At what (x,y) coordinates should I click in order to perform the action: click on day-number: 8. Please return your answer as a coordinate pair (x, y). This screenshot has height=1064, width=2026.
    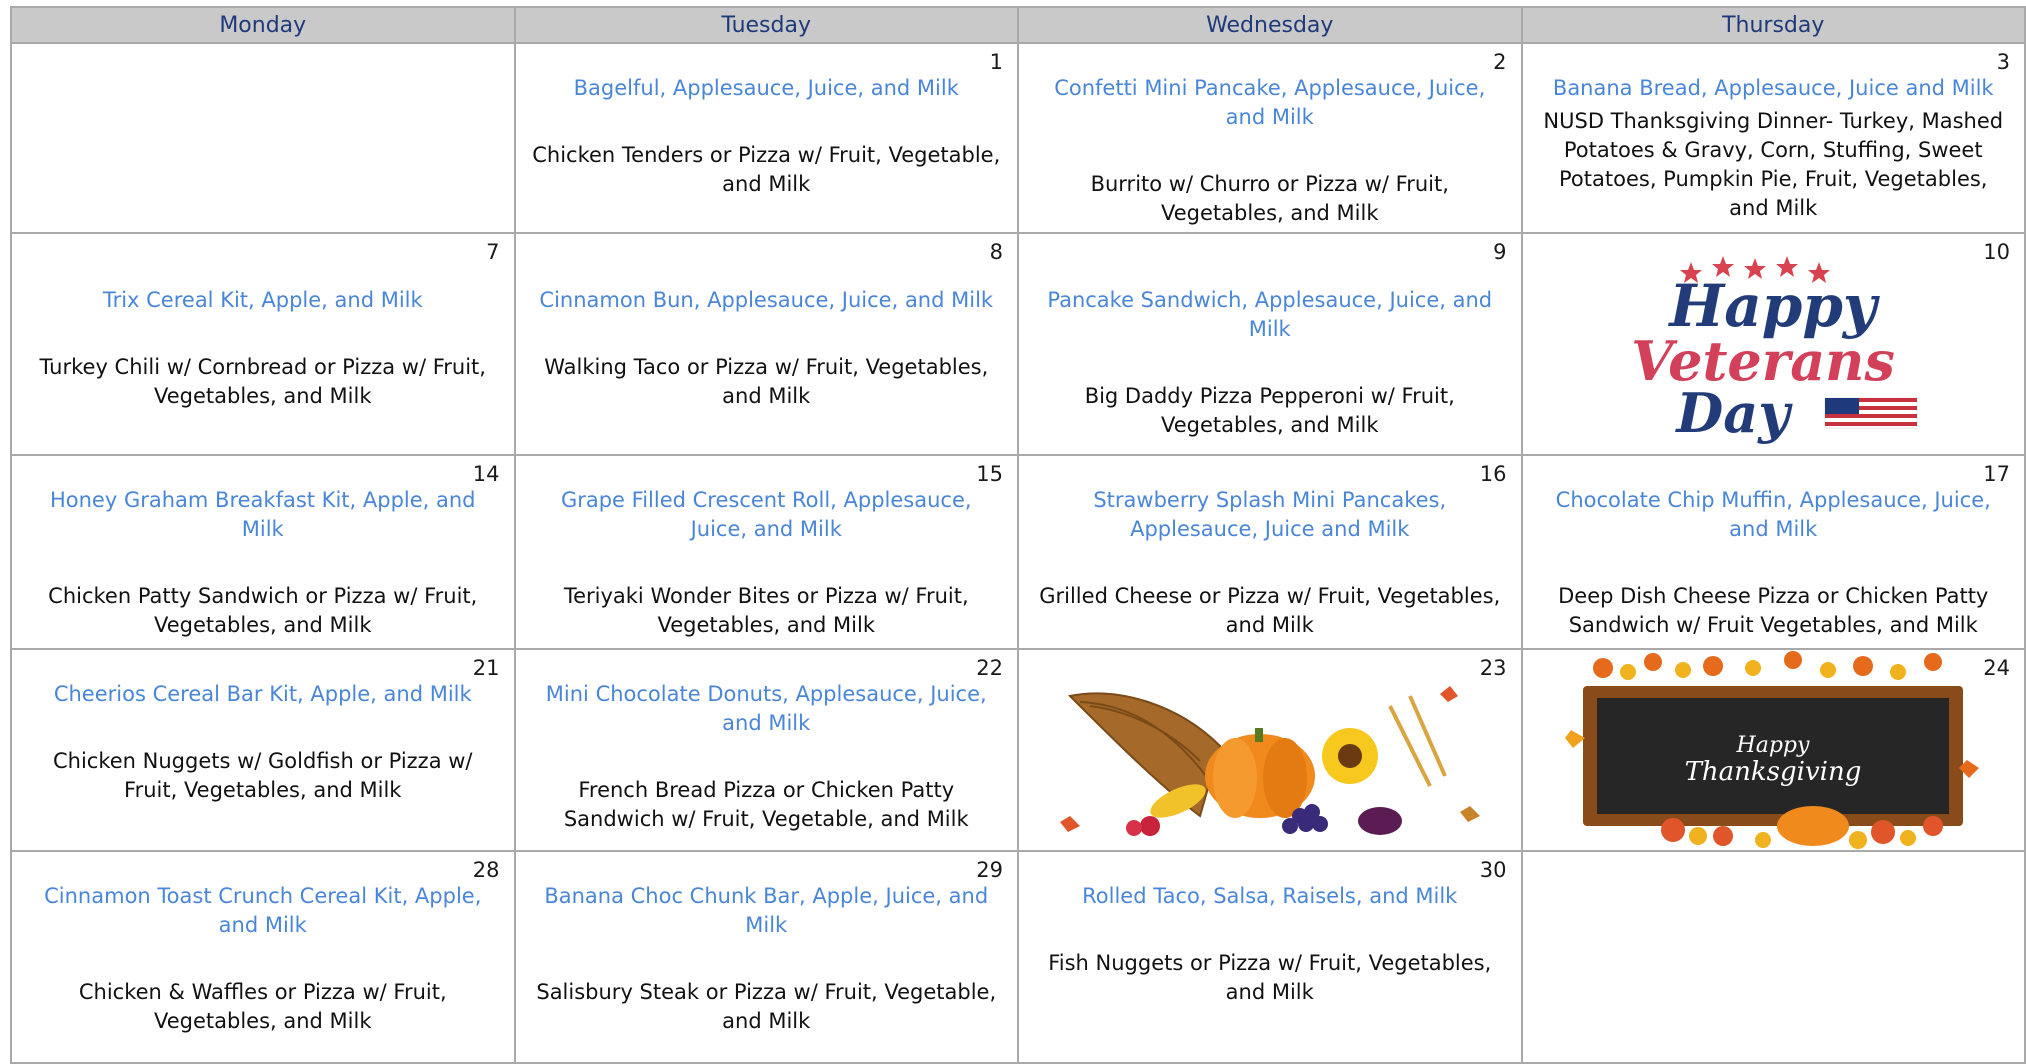
    Looking at the image, I should click on (996, 252).